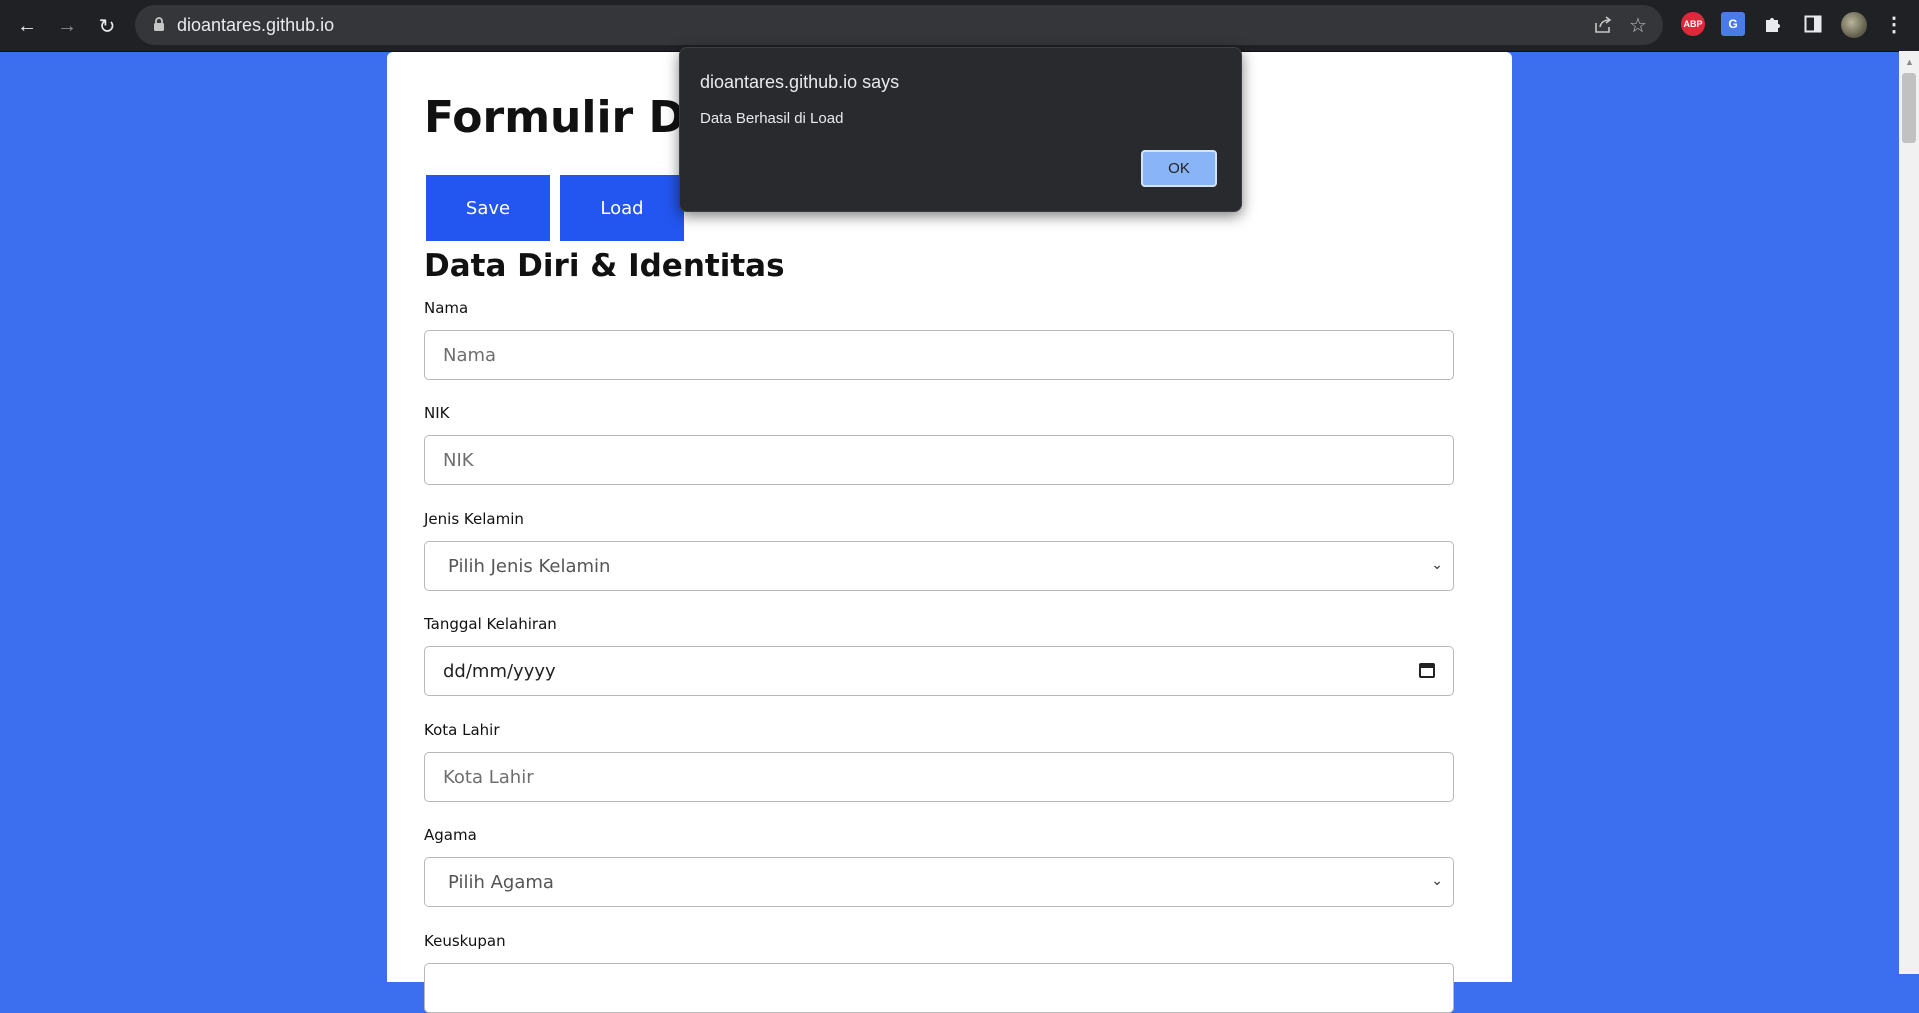  What do you see at coordinates (1854, 25) in the screenshot?
I see `profile-avatar` at bounding box center [1854, 25].